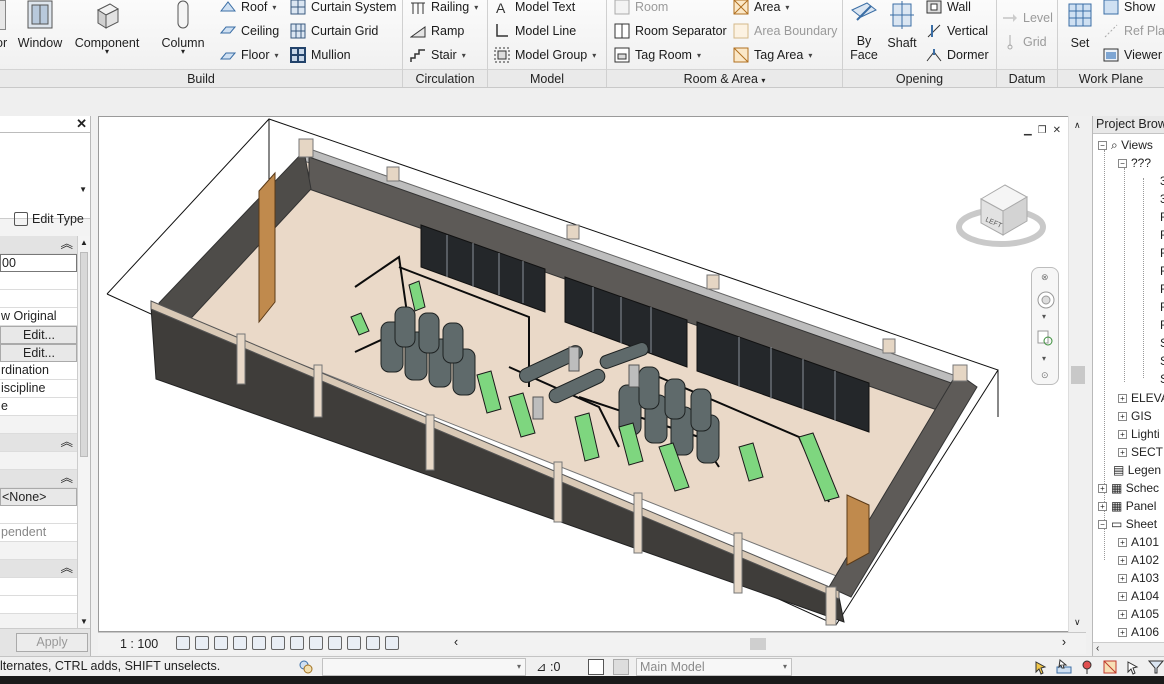  What do you see at coordinates (392, 643) in the screenshot?
I see `highlight-displacement-icon` at bounding box center [392, 643].